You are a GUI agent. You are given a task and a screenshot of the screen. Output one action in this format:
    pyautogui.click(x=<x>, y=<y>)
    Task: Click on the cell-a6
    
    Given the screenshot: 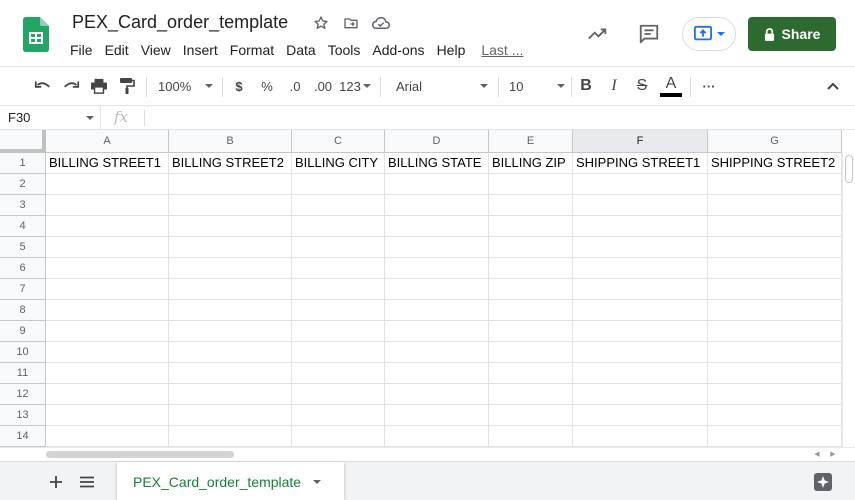 What is the action you would take?
    pyautogui.click(x=107, y=268)
    